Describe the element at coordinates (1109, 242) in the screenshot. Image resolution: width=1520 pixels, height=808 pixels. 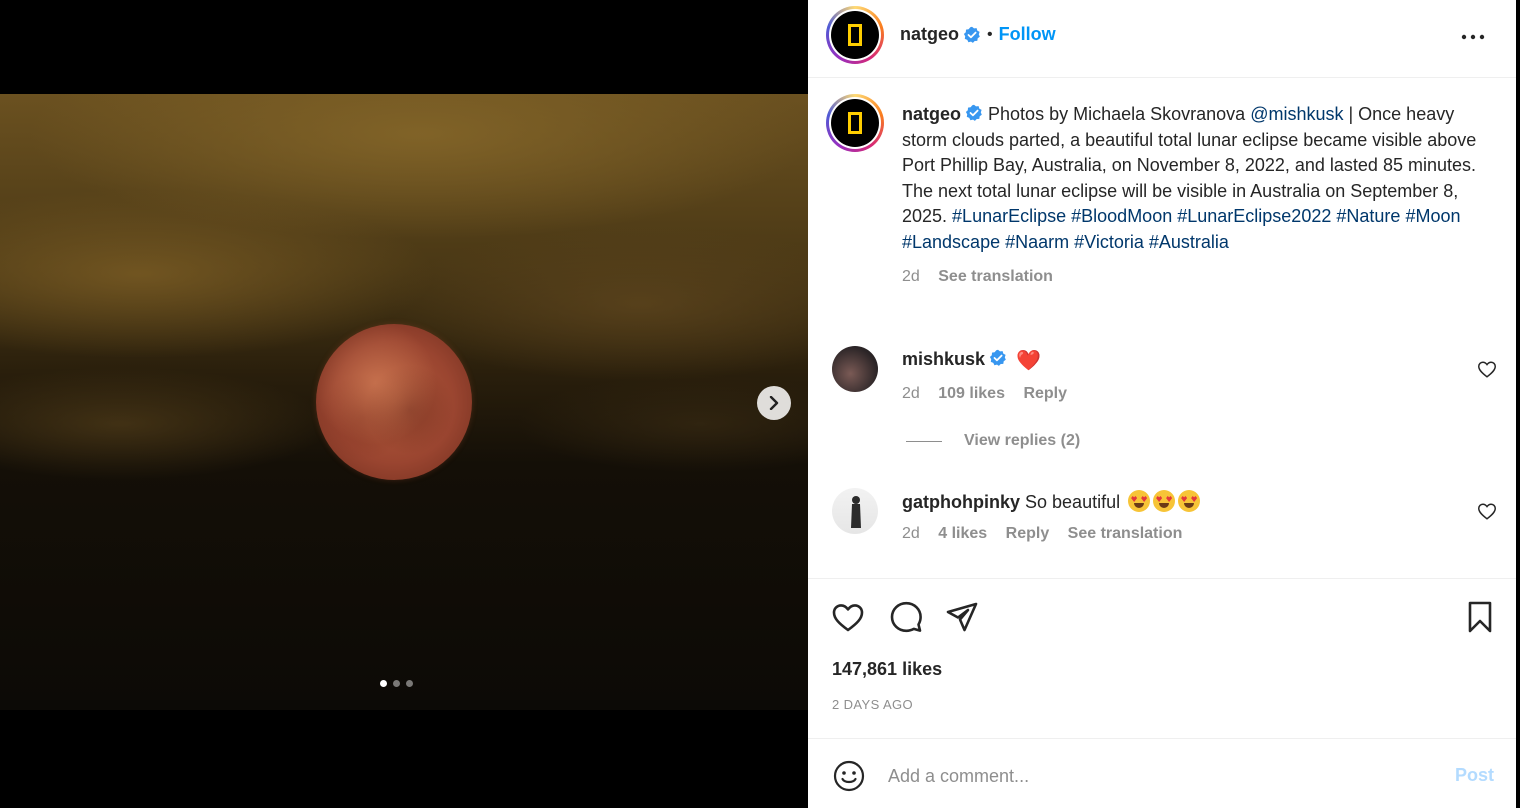
I see `hashtag-link: #Victoria` at that location.